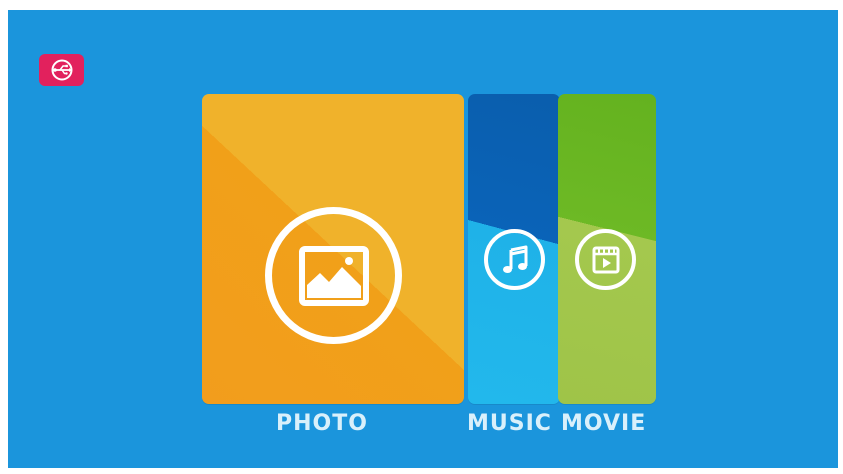  What do you see at coordinates (322, 424) in the screenshot?
I see `photo-label: PHOTO` at bounding box center [322, 424].